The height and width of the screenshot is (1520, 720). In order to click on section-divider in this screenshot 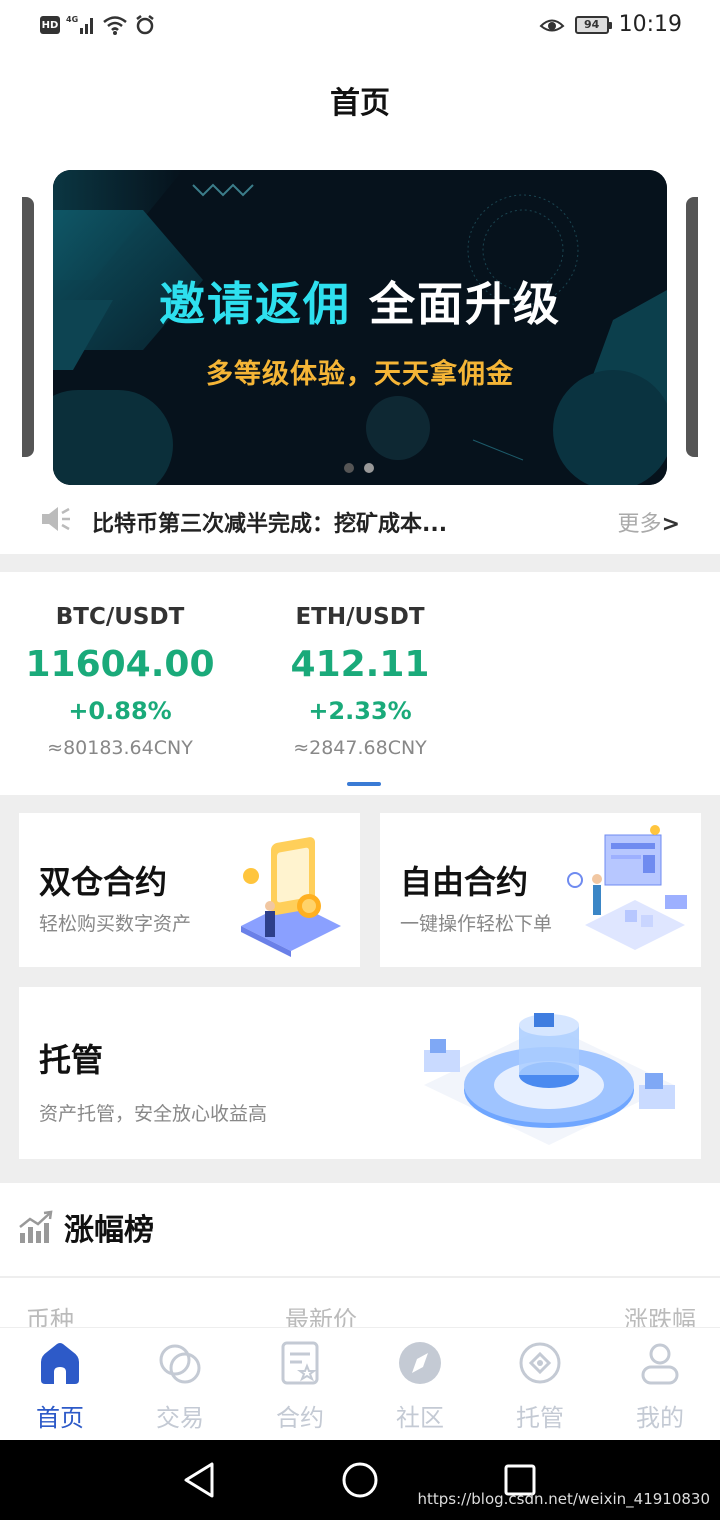, I will do `click(360, 563)`.